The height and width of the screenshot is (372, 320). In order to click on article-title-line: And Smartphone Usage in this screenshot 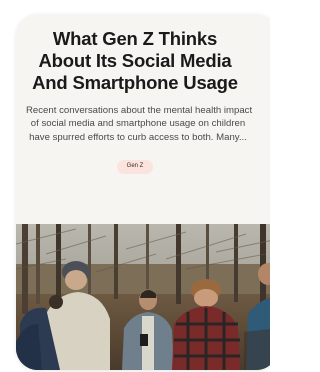, I will do `click(135, 82)`.